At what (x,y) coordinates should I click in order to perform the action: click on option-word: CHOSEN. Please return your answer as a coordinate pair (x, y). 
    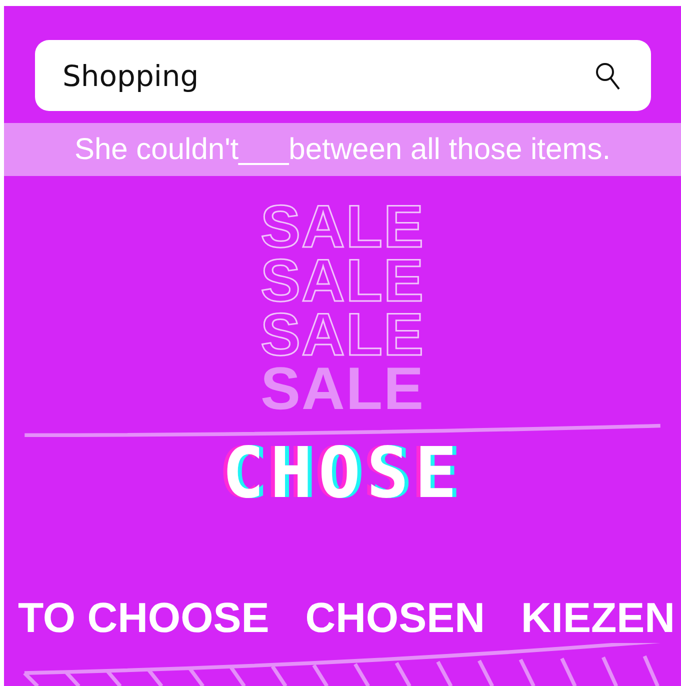
    Looking at the image, I should click on (395, 617).